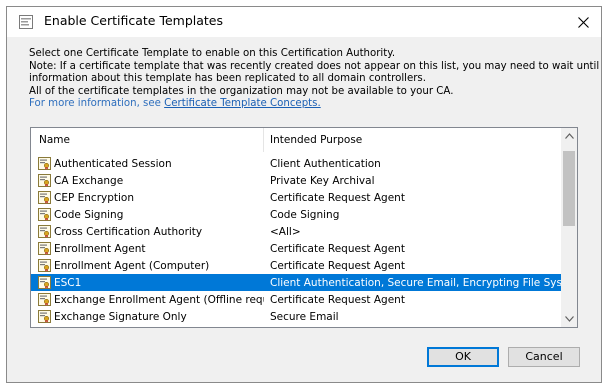  What do you see at coordinates (569, 188) in the screenshot?
I see `scroll-thumb` at bounding box center [569, 188].